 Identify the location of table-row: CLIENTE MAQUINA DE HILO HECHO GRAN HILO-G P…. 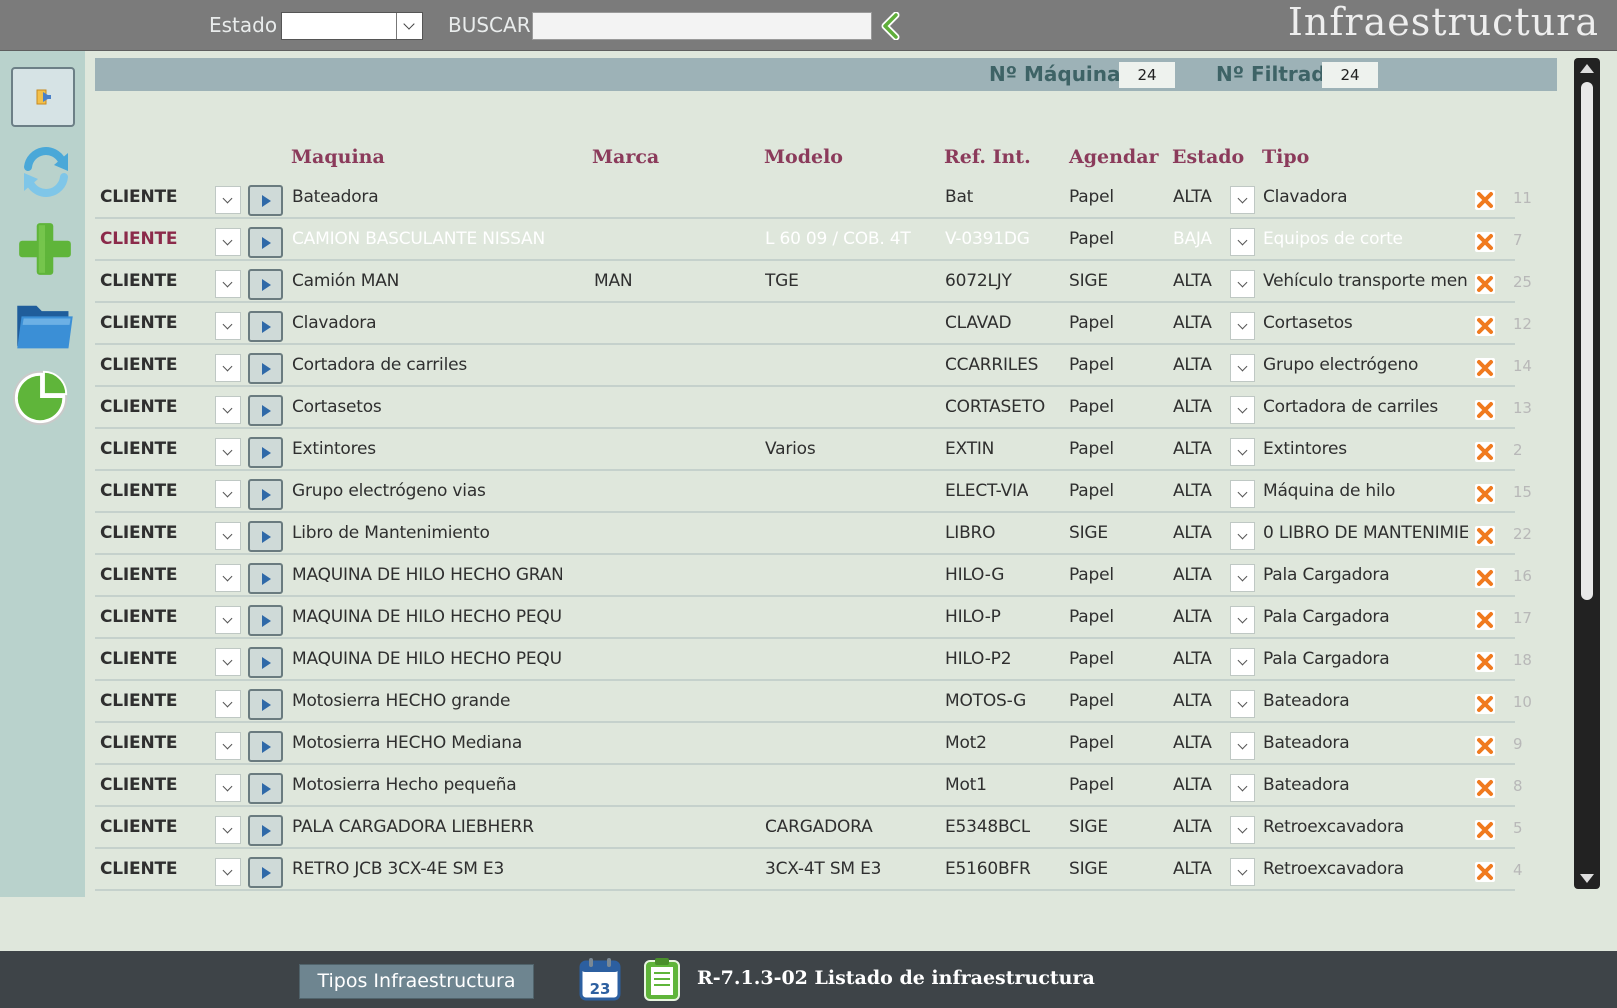
(813, 576).